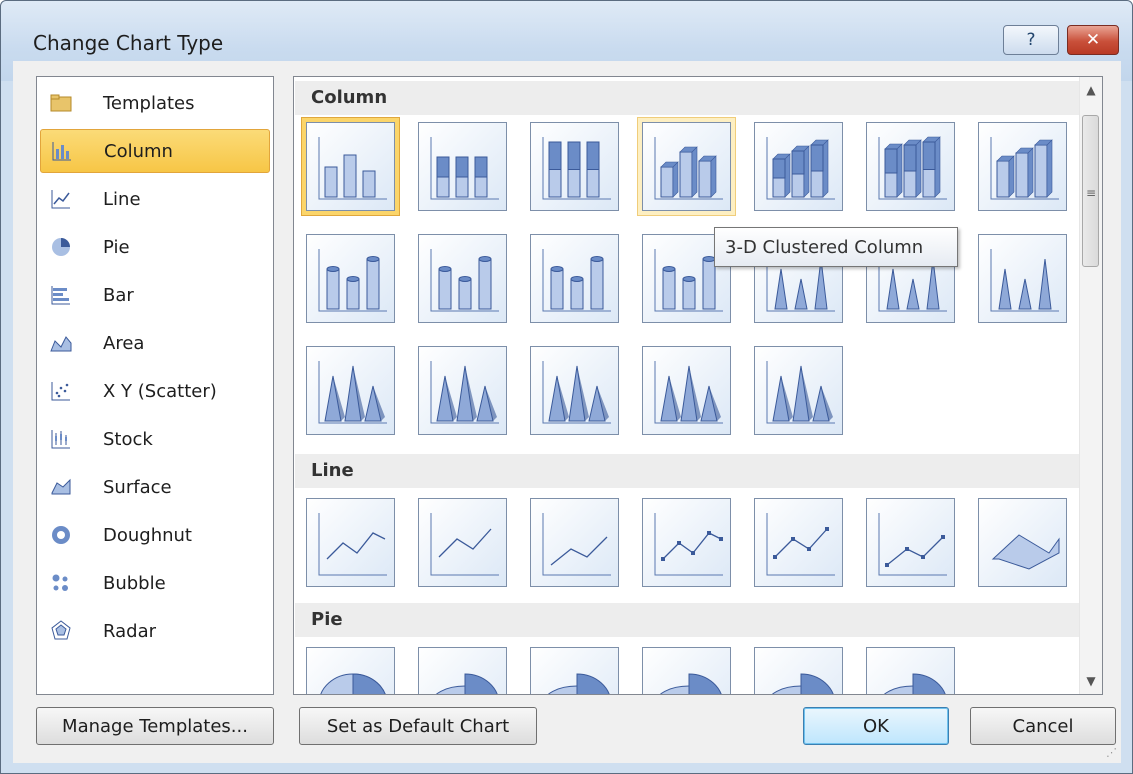 The height and width of the screenshot is (774, 1133). What do you see at coordinates (1090, 385) in the screenshot?
I see `gallery-scrollbar: ▲ ≡ ▼` at bounding box center [1090, 385].